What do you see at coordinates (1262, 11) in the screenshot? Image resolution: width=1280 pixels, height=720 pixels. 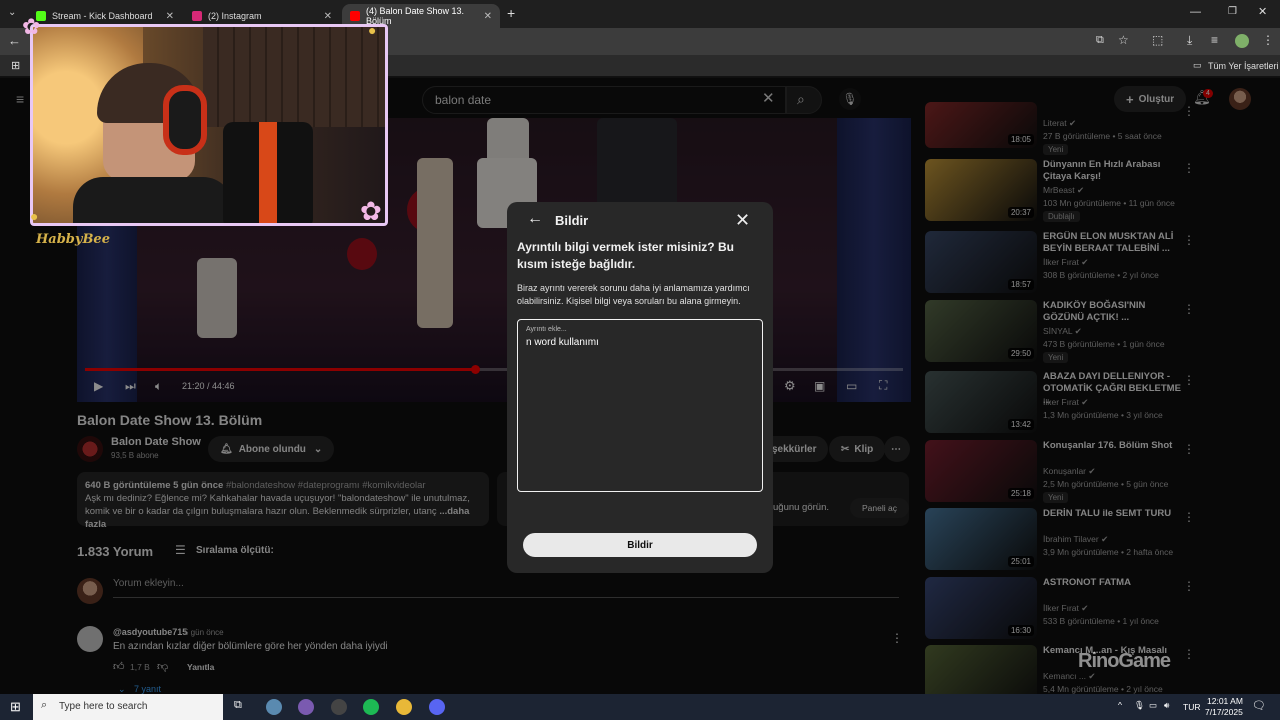 I see `close-window-button: ✕` at bounding box center [1262, 11].